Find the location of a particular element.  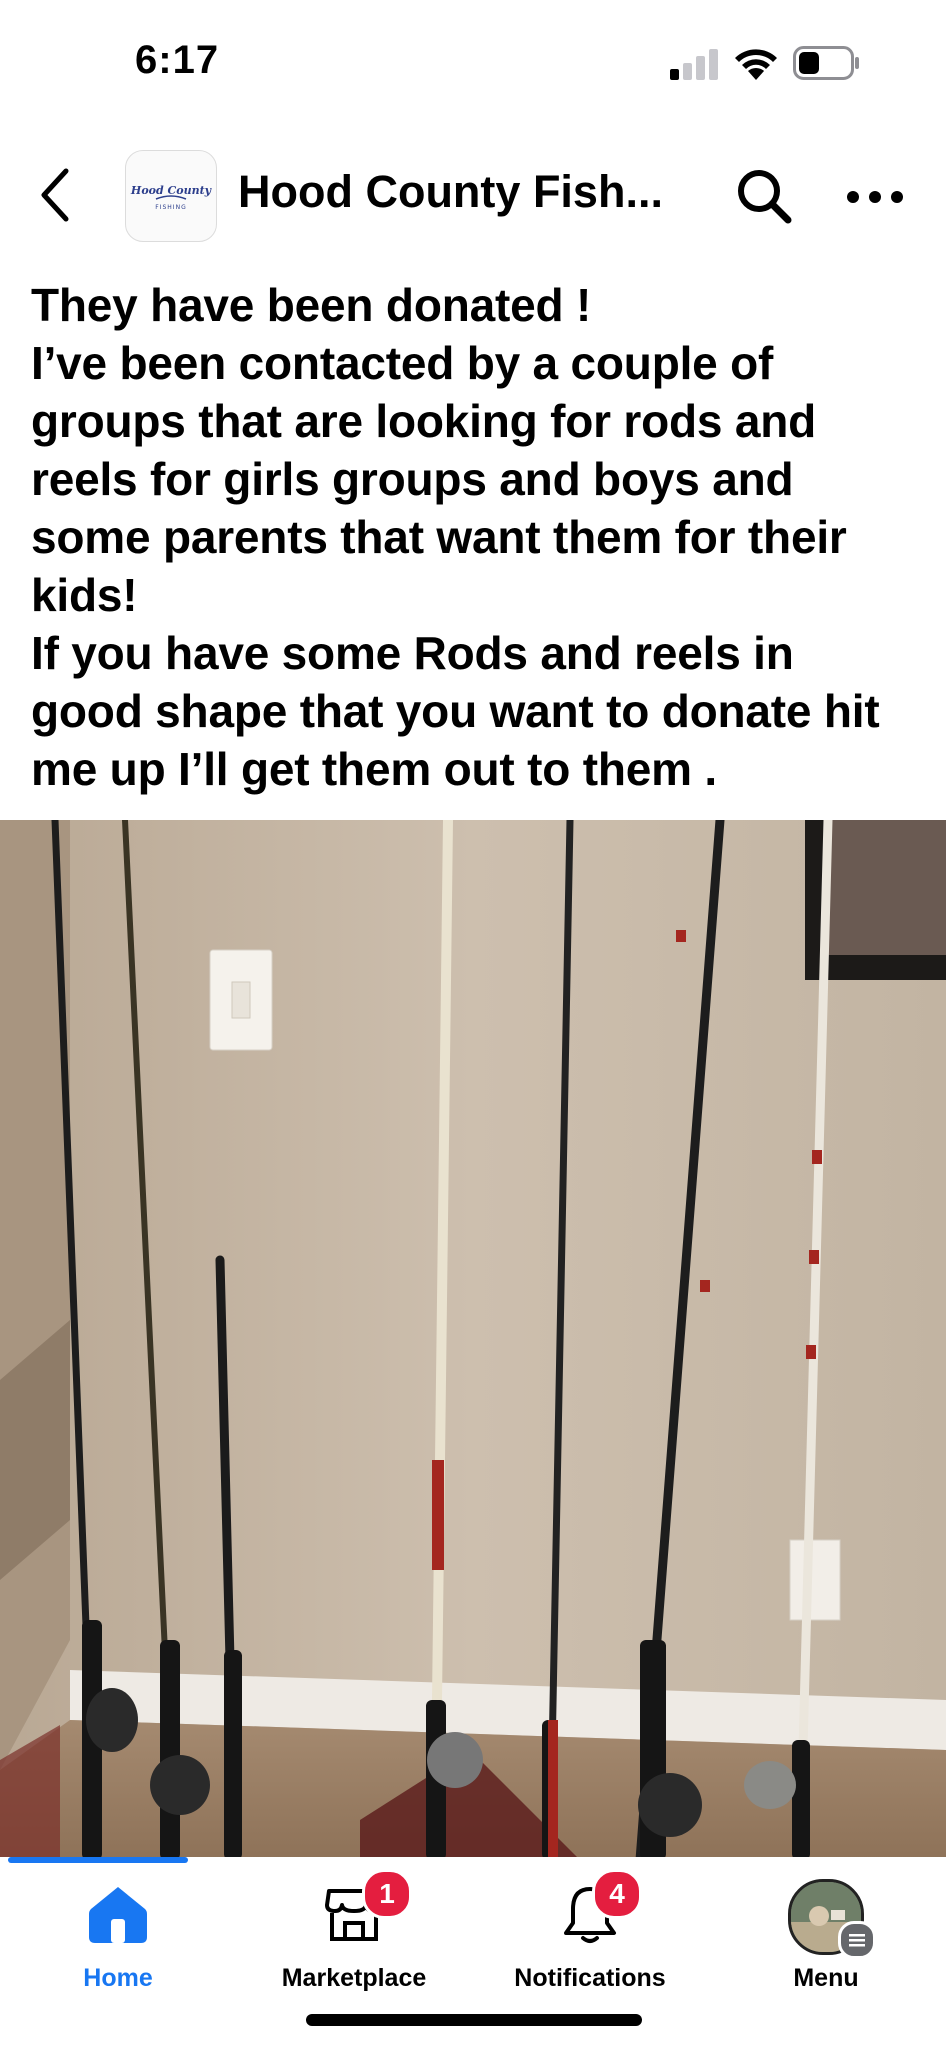

battery-icon is located at coordinates (826, 63).